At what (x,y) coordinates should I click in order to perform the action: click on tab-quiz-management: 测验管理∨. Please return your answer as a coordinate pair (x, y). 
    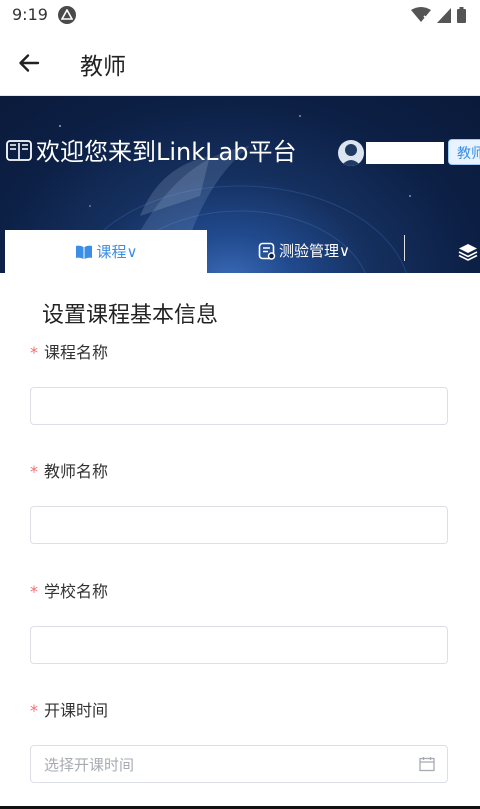
    Looking at the image, I should click on (304, 250).